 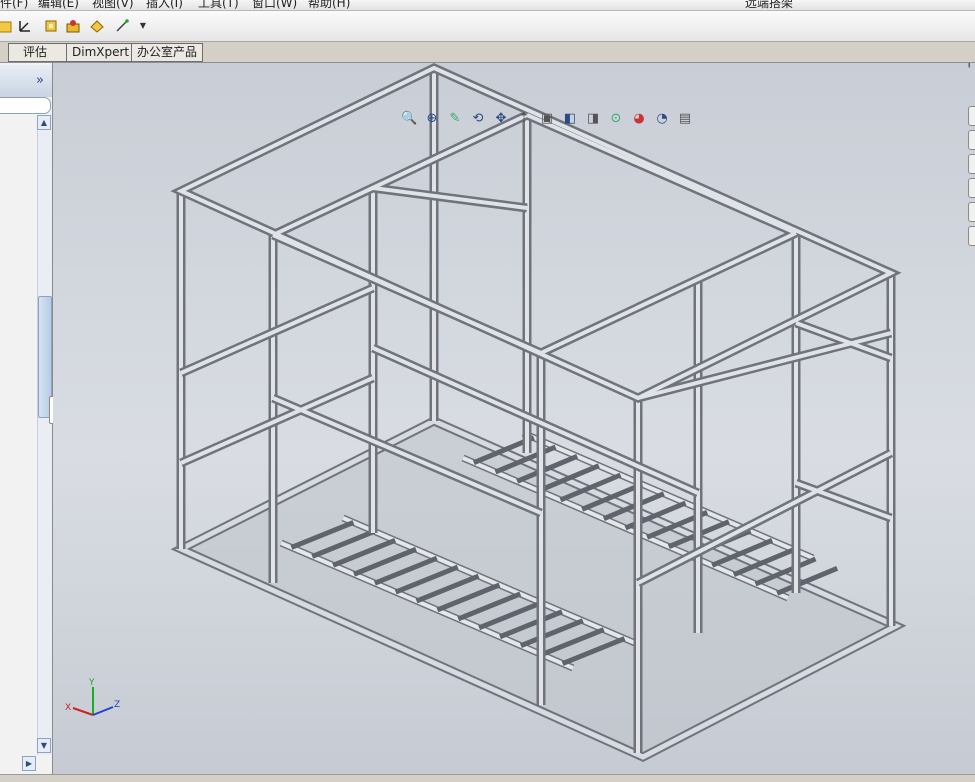 What do you see at coordinates (971, 116) in the screenshot?
I see `task-pane-home-icon` at bounding box center [971, 116].